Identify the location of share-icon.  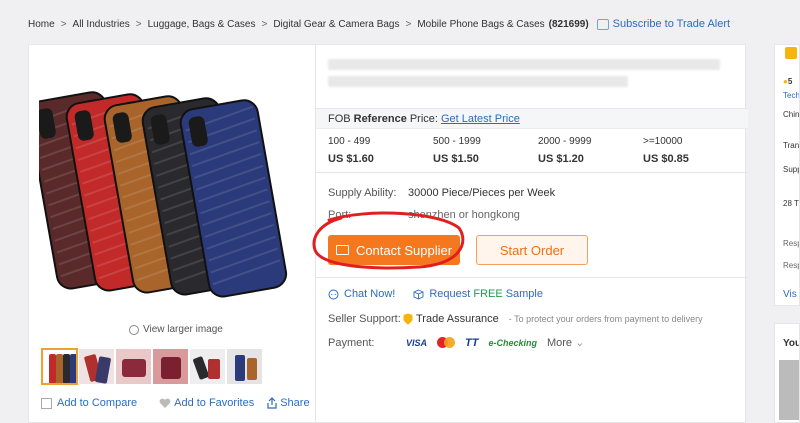
(272, 403).